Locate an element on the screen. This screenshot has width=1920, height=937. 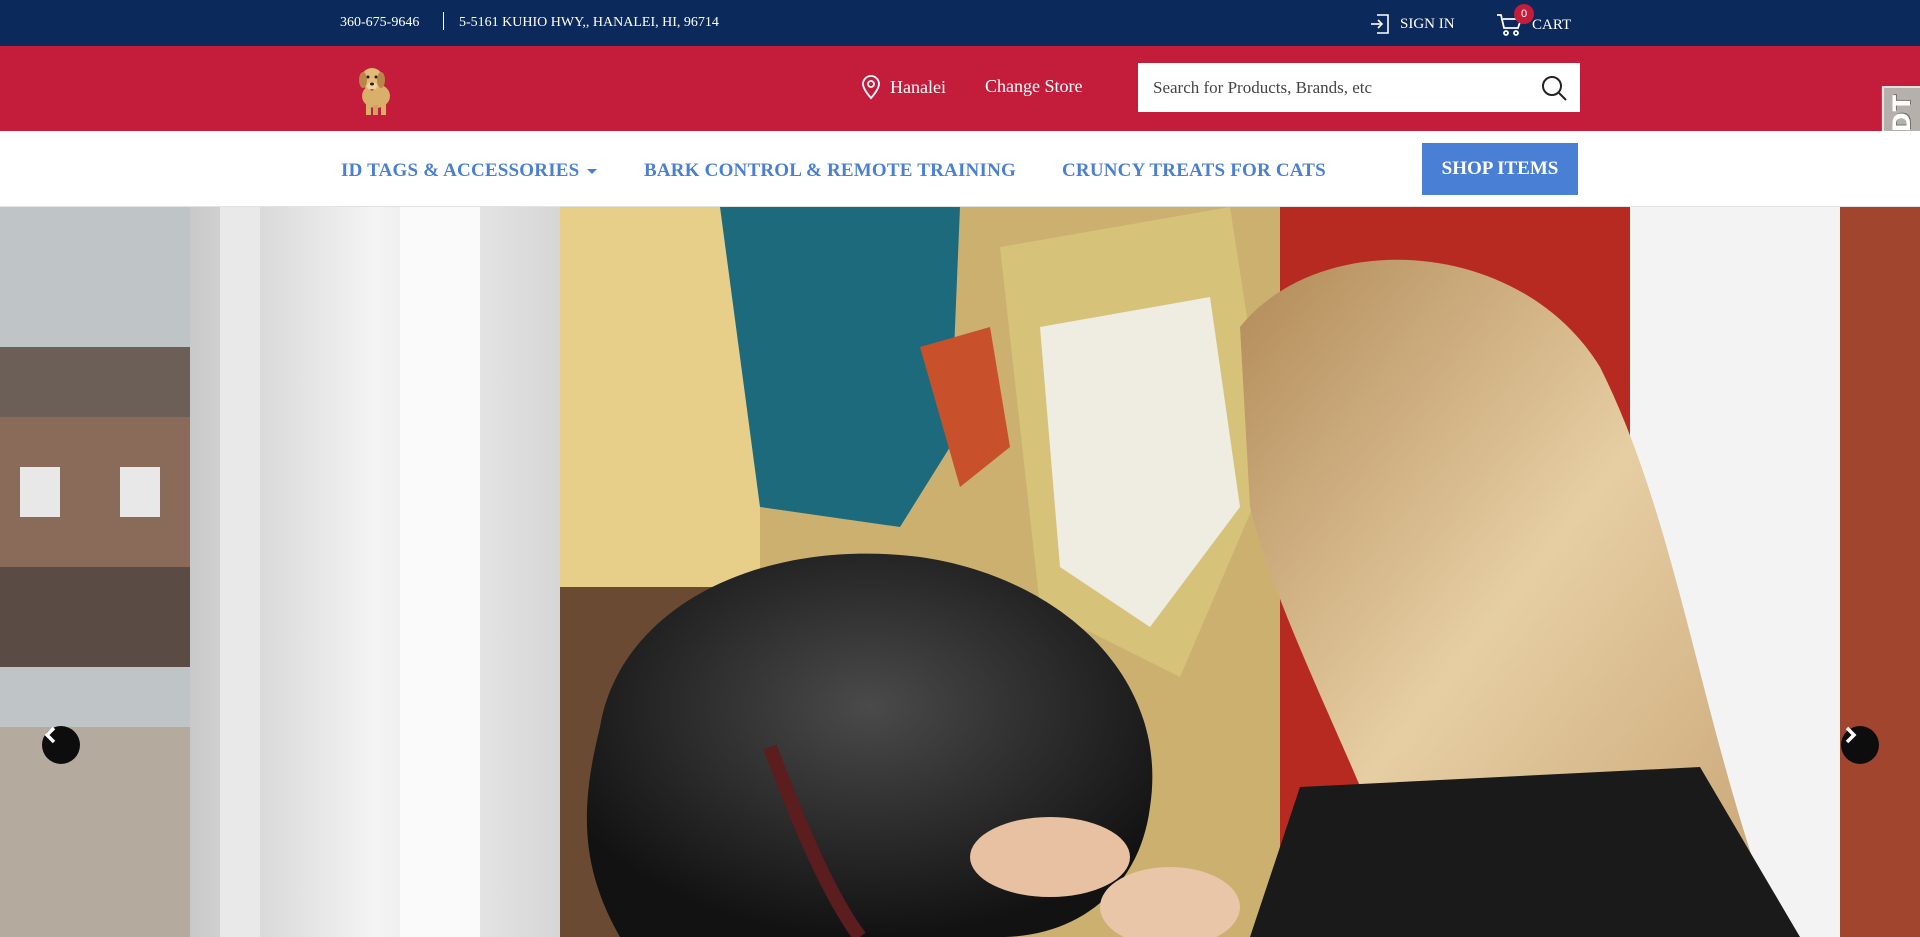
store-name: Hanalei is located at coordinates (918, 86).